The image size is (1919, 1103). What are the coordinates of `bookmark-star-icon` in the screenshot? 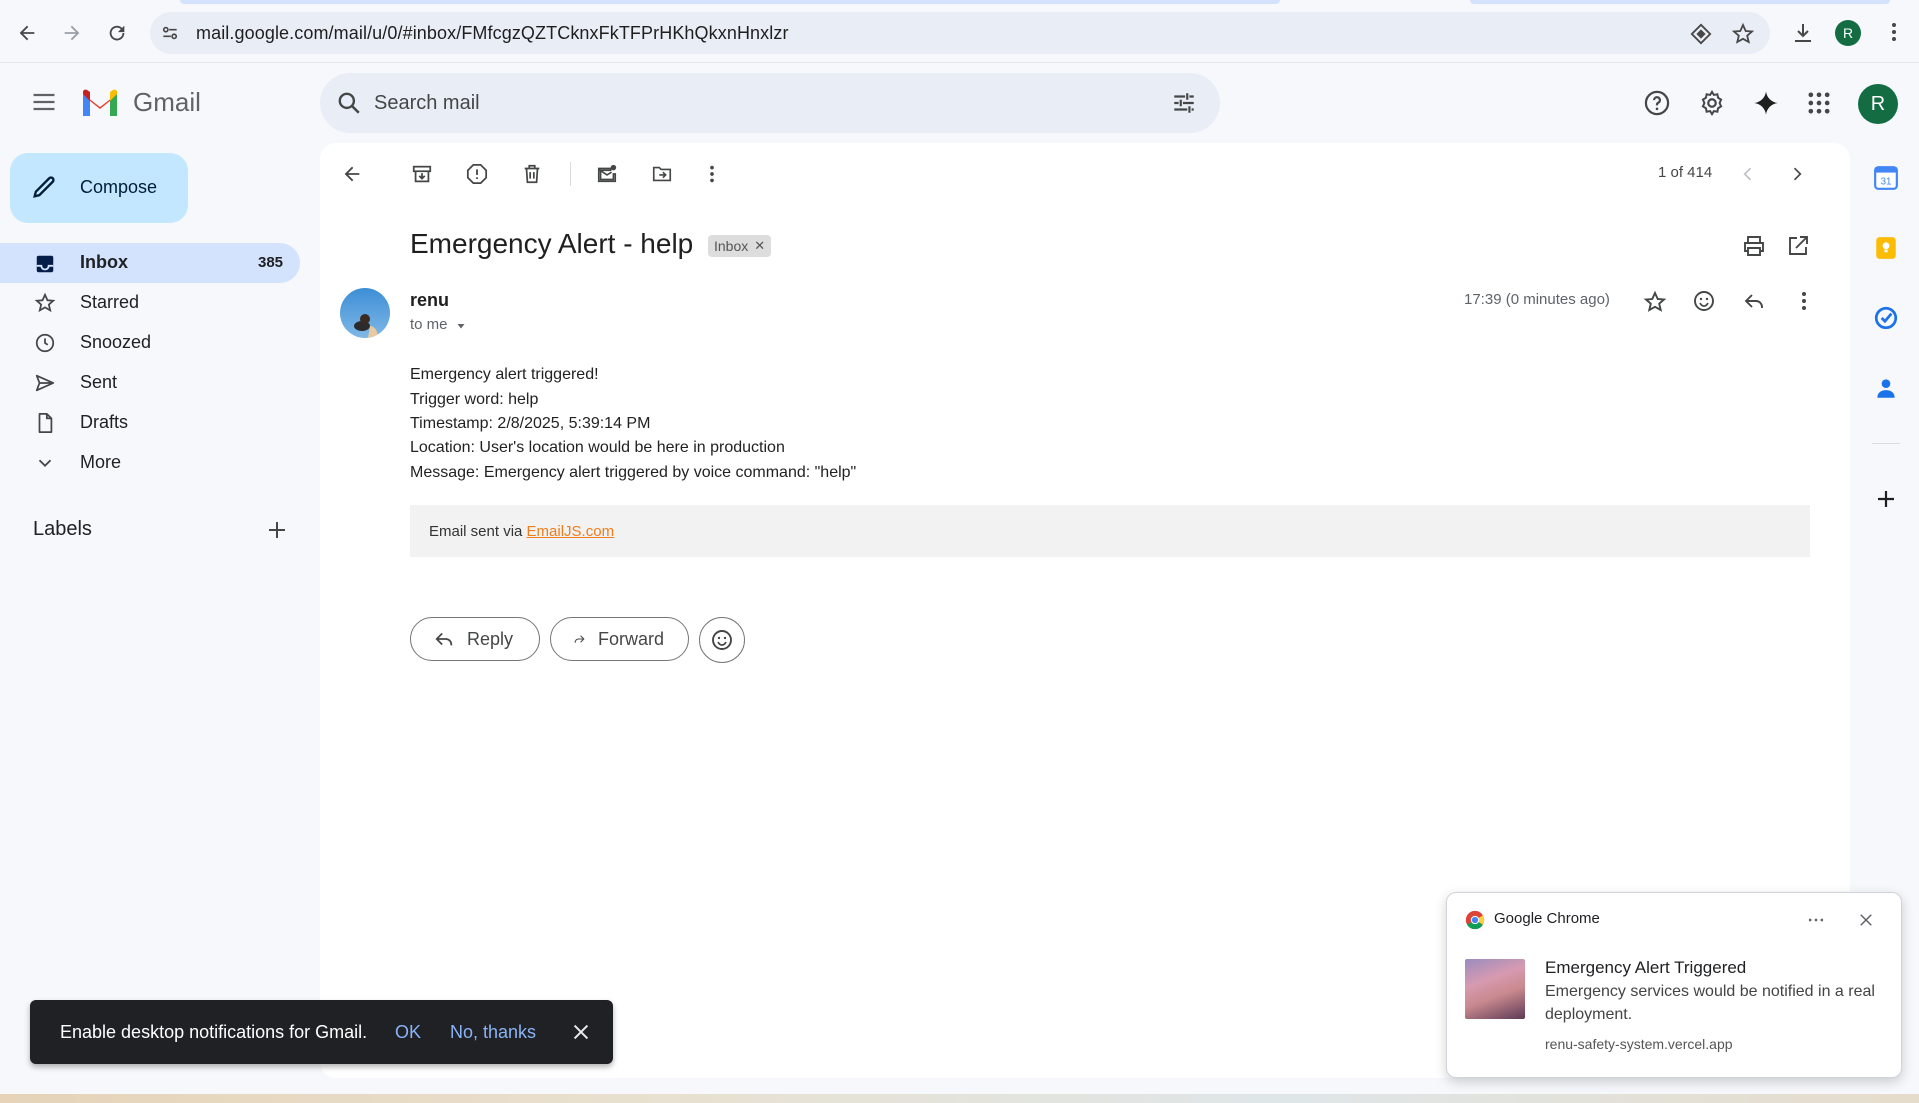 It's located at (1743, 34).